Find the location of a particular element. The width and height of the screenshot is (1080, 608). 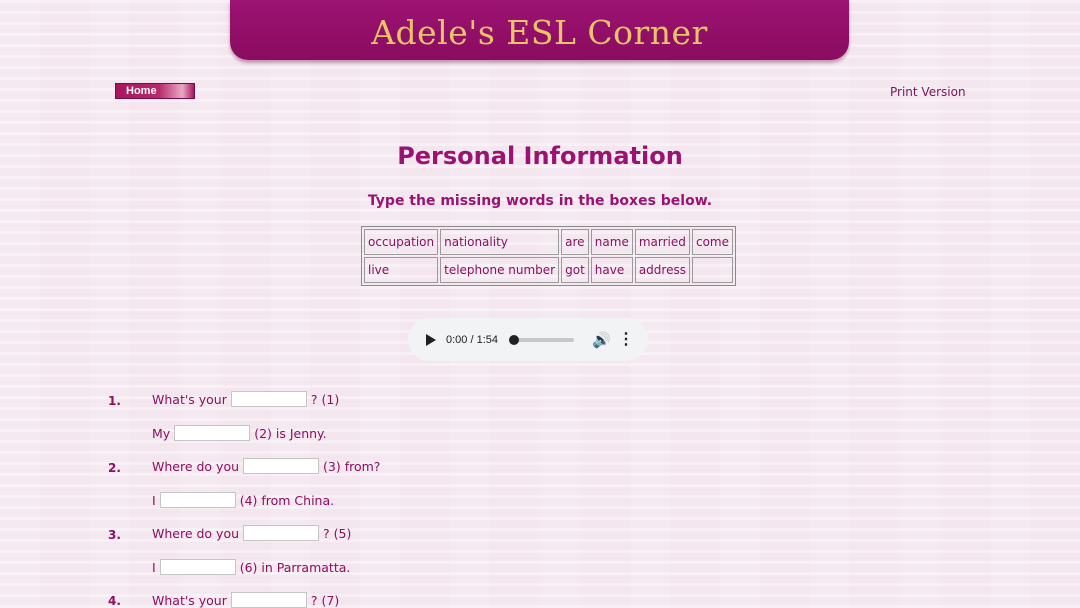

word-cell-empty is located at coordinates (712, 270).